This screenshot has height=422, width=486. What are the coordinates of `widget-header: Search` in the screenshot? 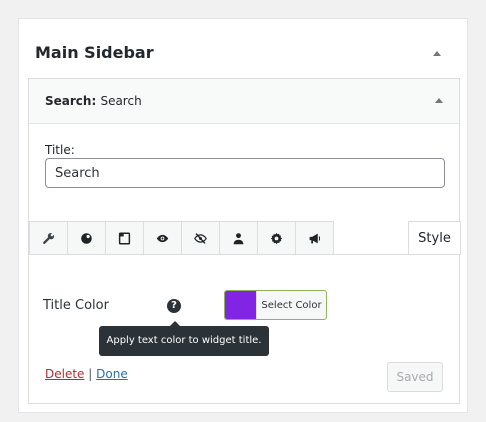 It's located at (244, 101).